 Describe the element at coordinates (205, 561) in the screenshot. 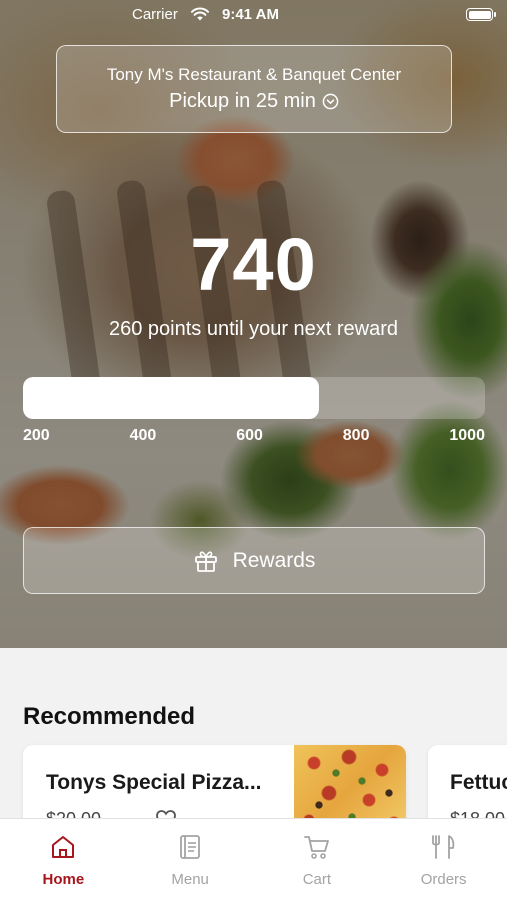

I see `gift-icon` at that location.